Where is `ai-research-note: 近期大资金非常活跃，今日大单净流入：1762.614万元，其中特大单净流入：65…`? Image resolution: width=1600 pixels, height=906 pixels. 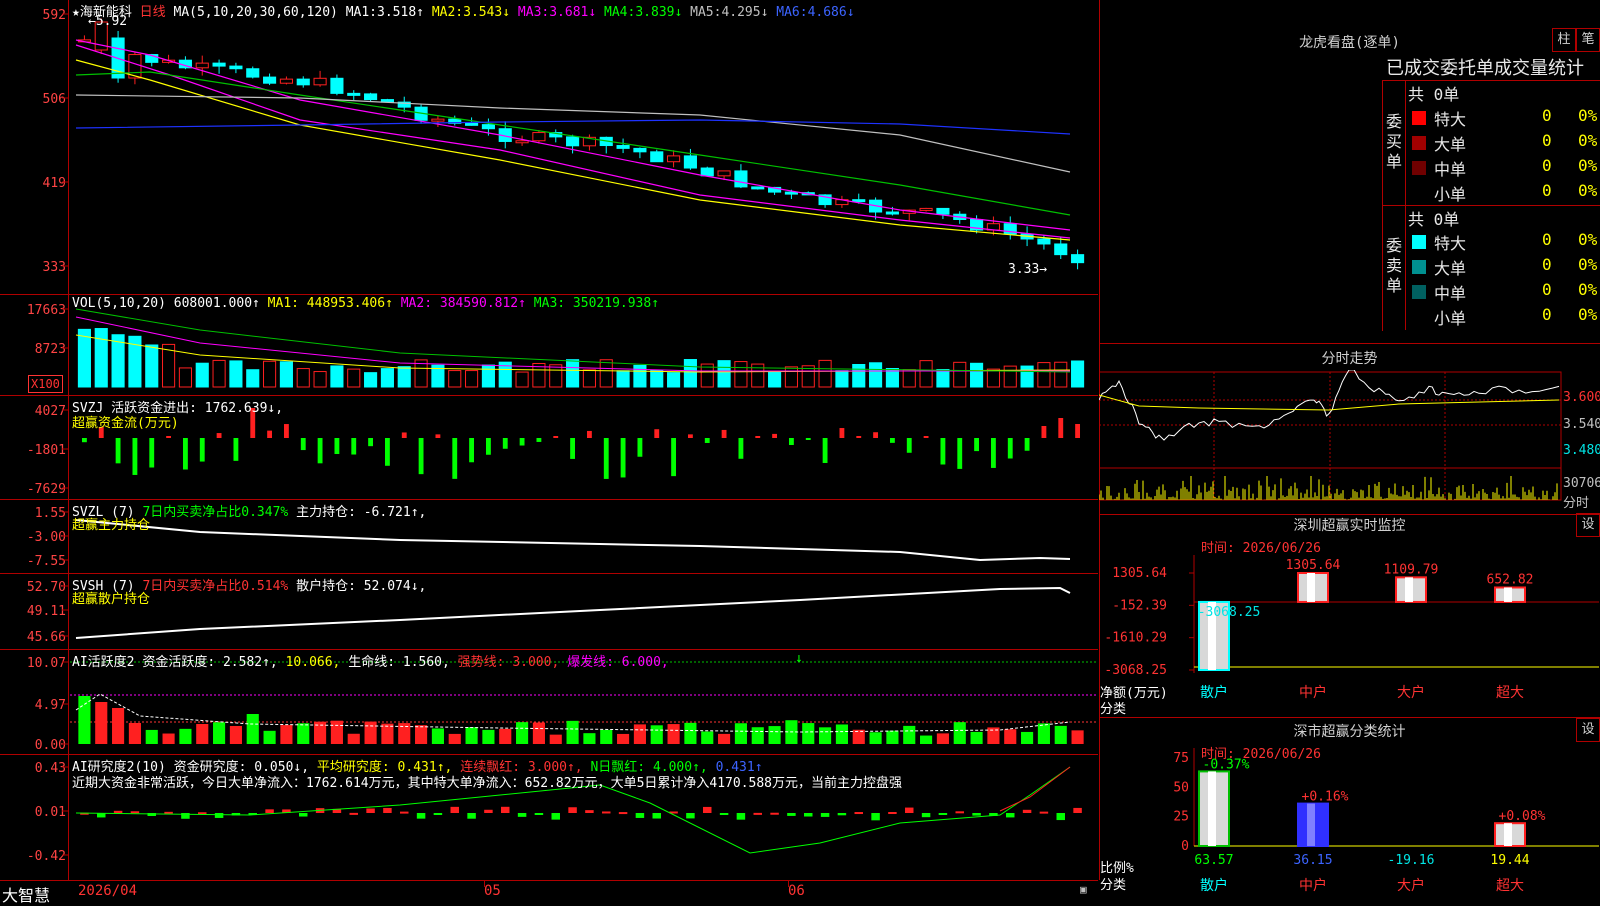 ai-research-note: 近期大资金非常活跃，今日大单净流入：1762.614万元，其中特大单净流入：65… is located at coordinates (487, 783).